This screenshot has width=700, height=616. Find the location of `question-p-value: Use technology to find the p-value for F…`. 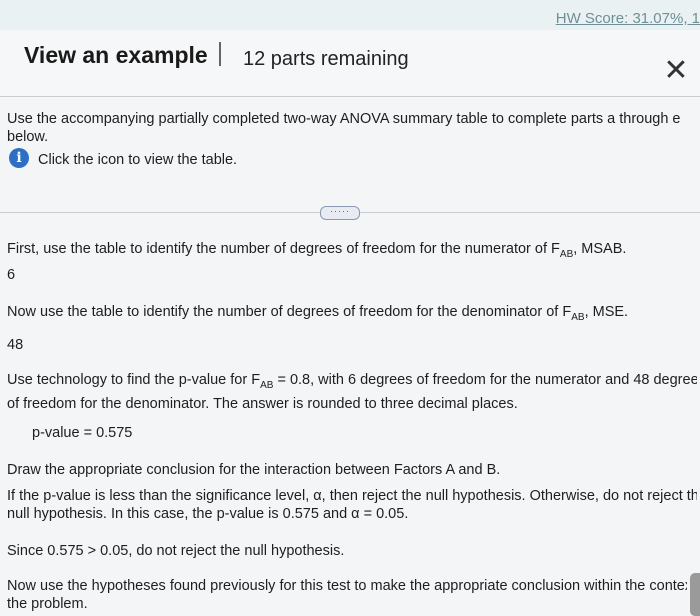

question-p-value: Use technology to find the p-value for F… is located at coordinates (352, 392).